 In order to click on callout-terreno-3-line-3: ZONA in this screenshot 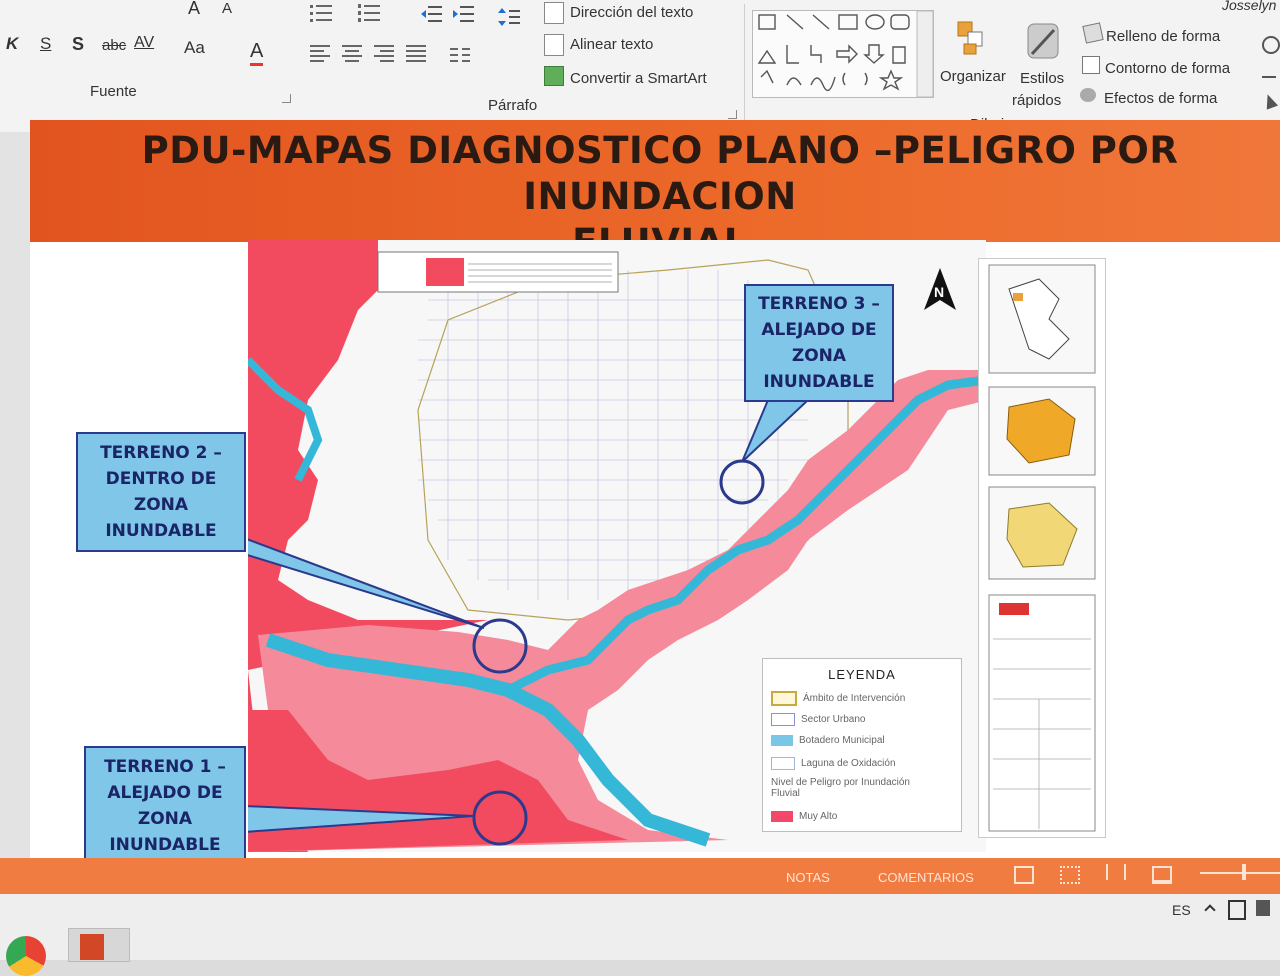, I will do `click(819, 356)`.